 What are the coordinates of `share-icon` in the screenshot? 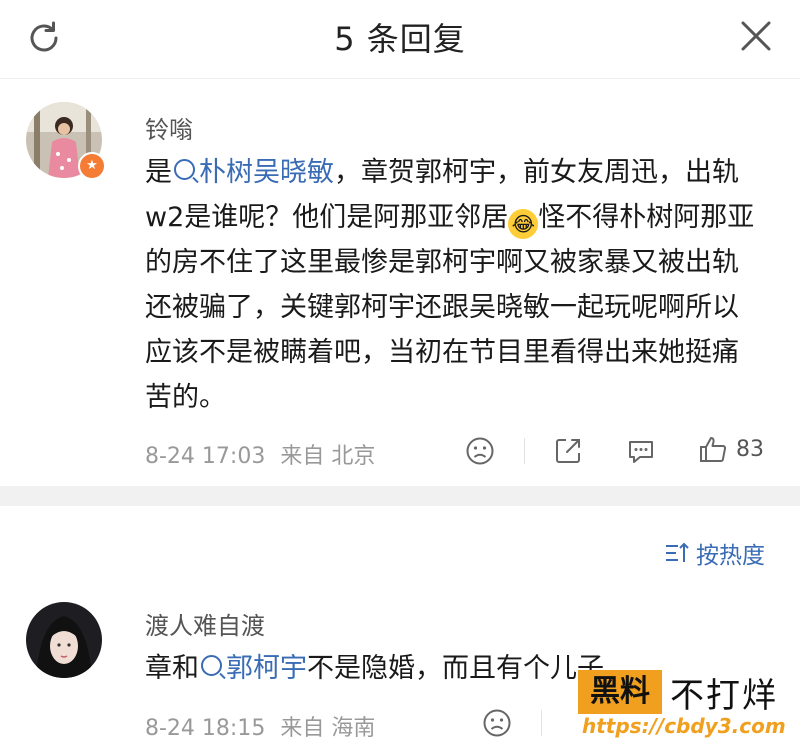 It's located at (568, 451).